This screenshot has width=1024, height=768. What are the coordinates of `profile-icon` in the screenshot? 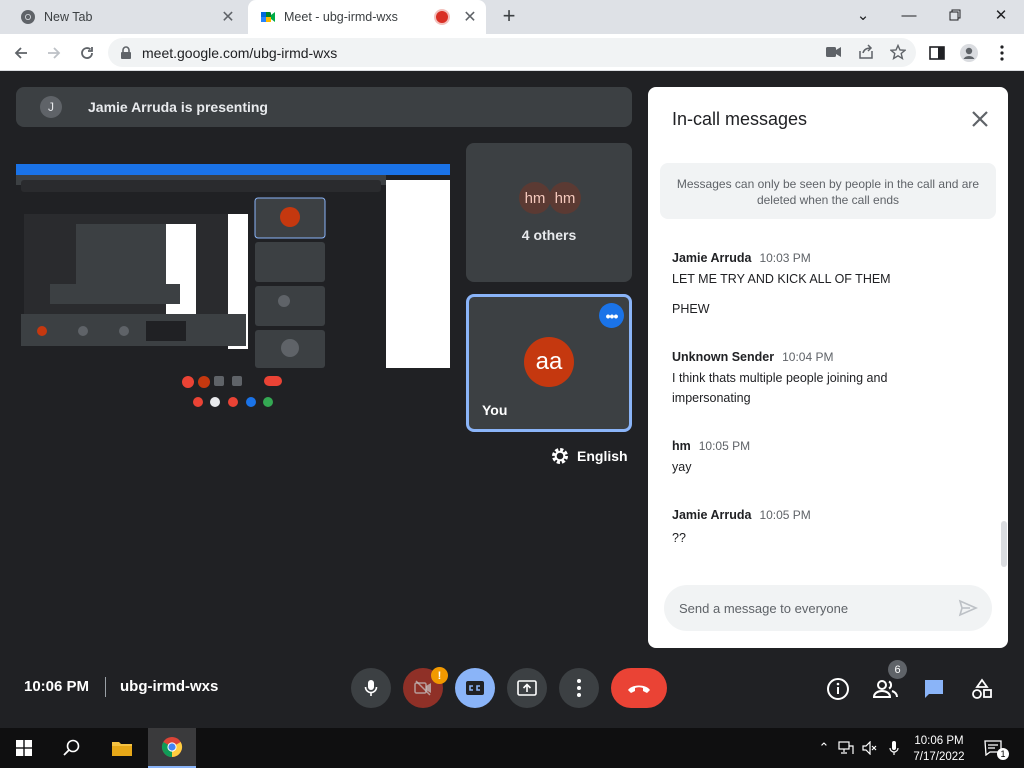 It's located at (969, 53).